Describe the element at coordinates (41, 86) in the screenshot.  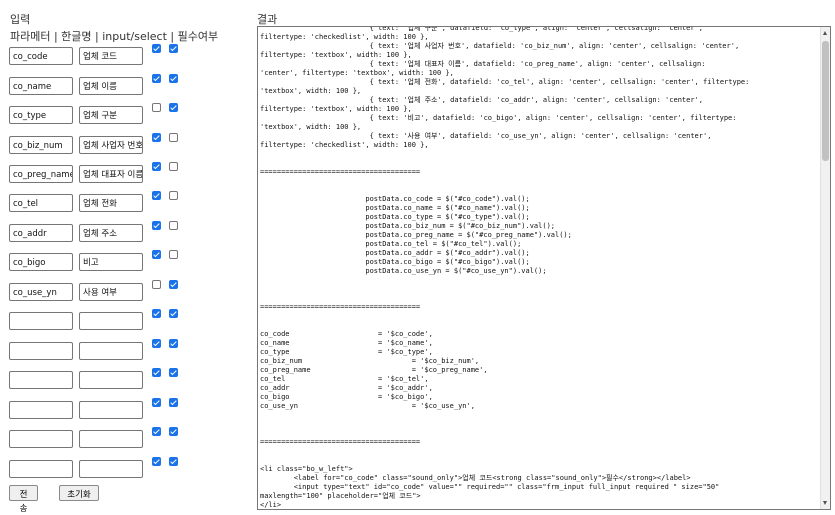
I see `param-name-input: co_name` at that location.